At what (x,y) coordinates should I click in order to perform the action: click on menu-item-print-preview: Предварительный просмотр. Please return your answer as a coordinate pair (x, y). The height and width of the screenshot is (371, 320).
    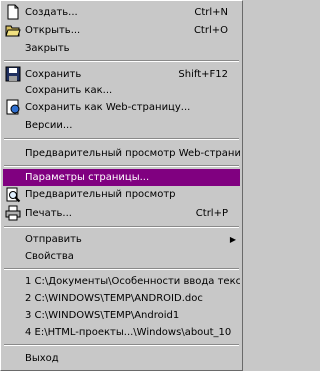
    Looking at the image, I should click on (121, 194).